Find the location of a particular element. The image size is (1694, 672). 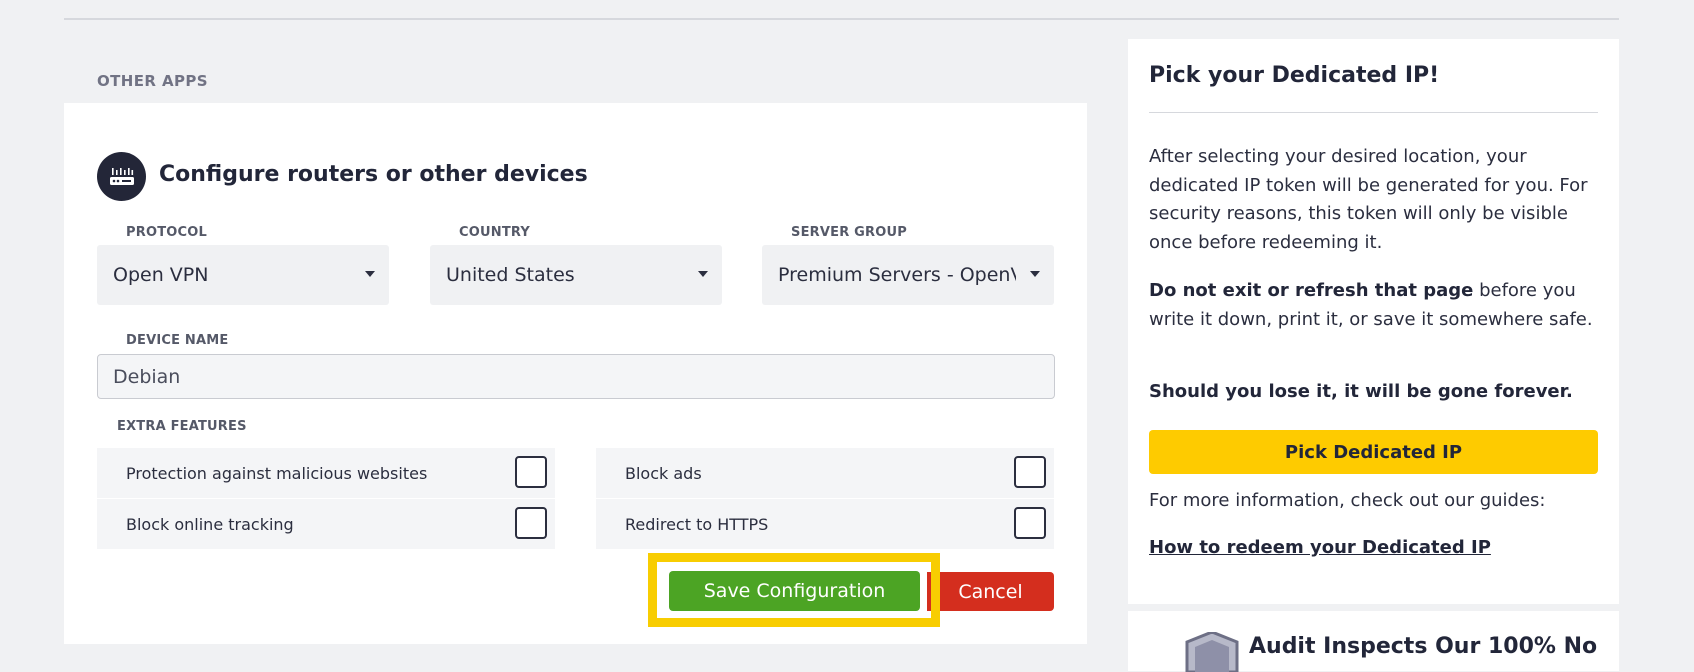

feature-label: Block ads is located at coordinates (663, 473).